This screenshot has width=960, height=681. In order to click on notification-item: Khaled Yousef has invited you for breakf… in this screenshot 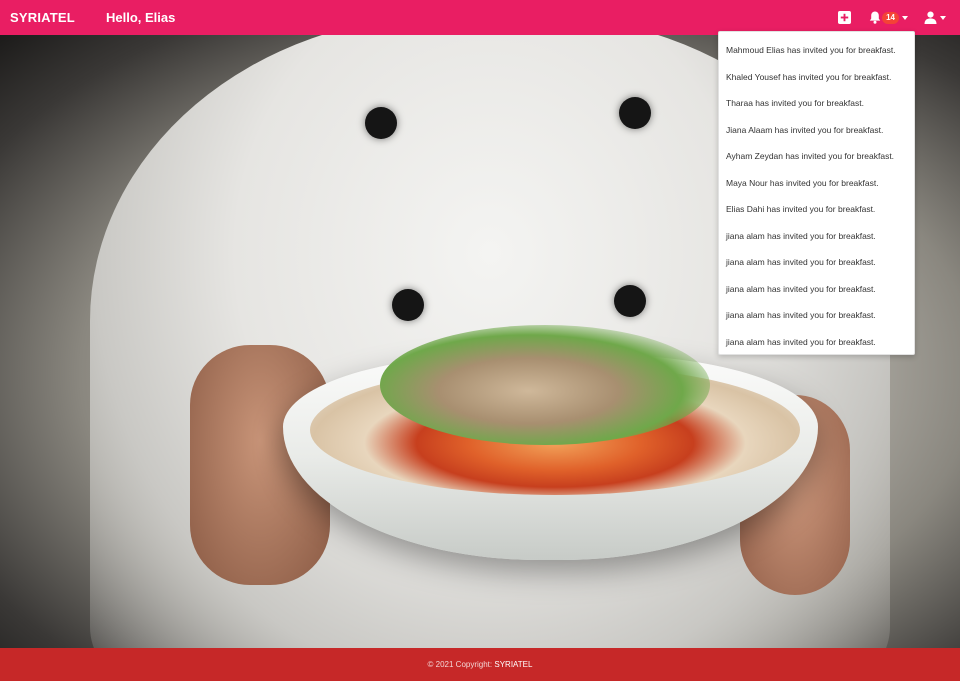, I will do `click(816, 77)`.